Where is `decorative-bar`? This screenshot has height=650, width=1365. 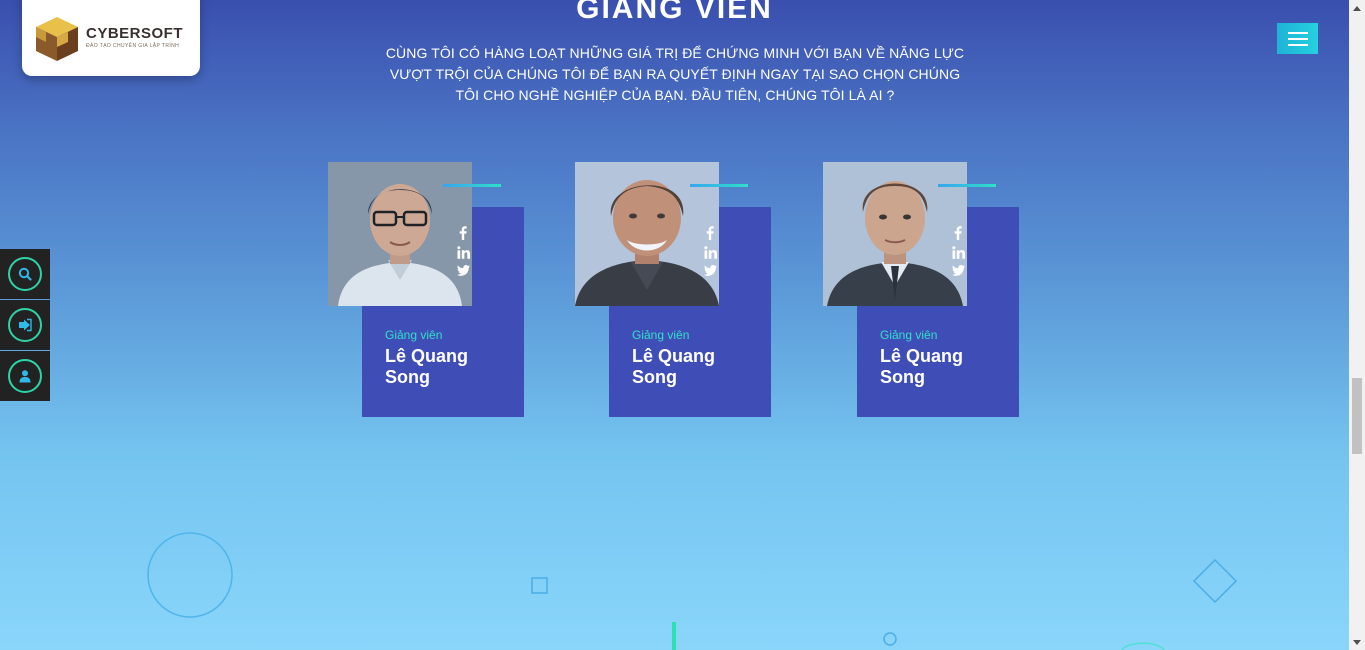 decorative-bar is located at coordinates (674, 636).